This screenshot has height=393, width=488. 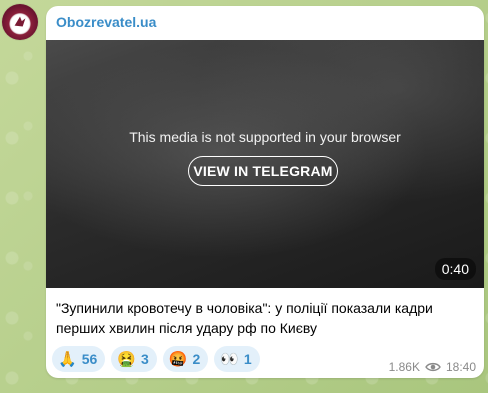 What do you see at coordinates (196, 359) in the screenshot?
I see `reaction-count: 2` at bounding box center [196, 359].